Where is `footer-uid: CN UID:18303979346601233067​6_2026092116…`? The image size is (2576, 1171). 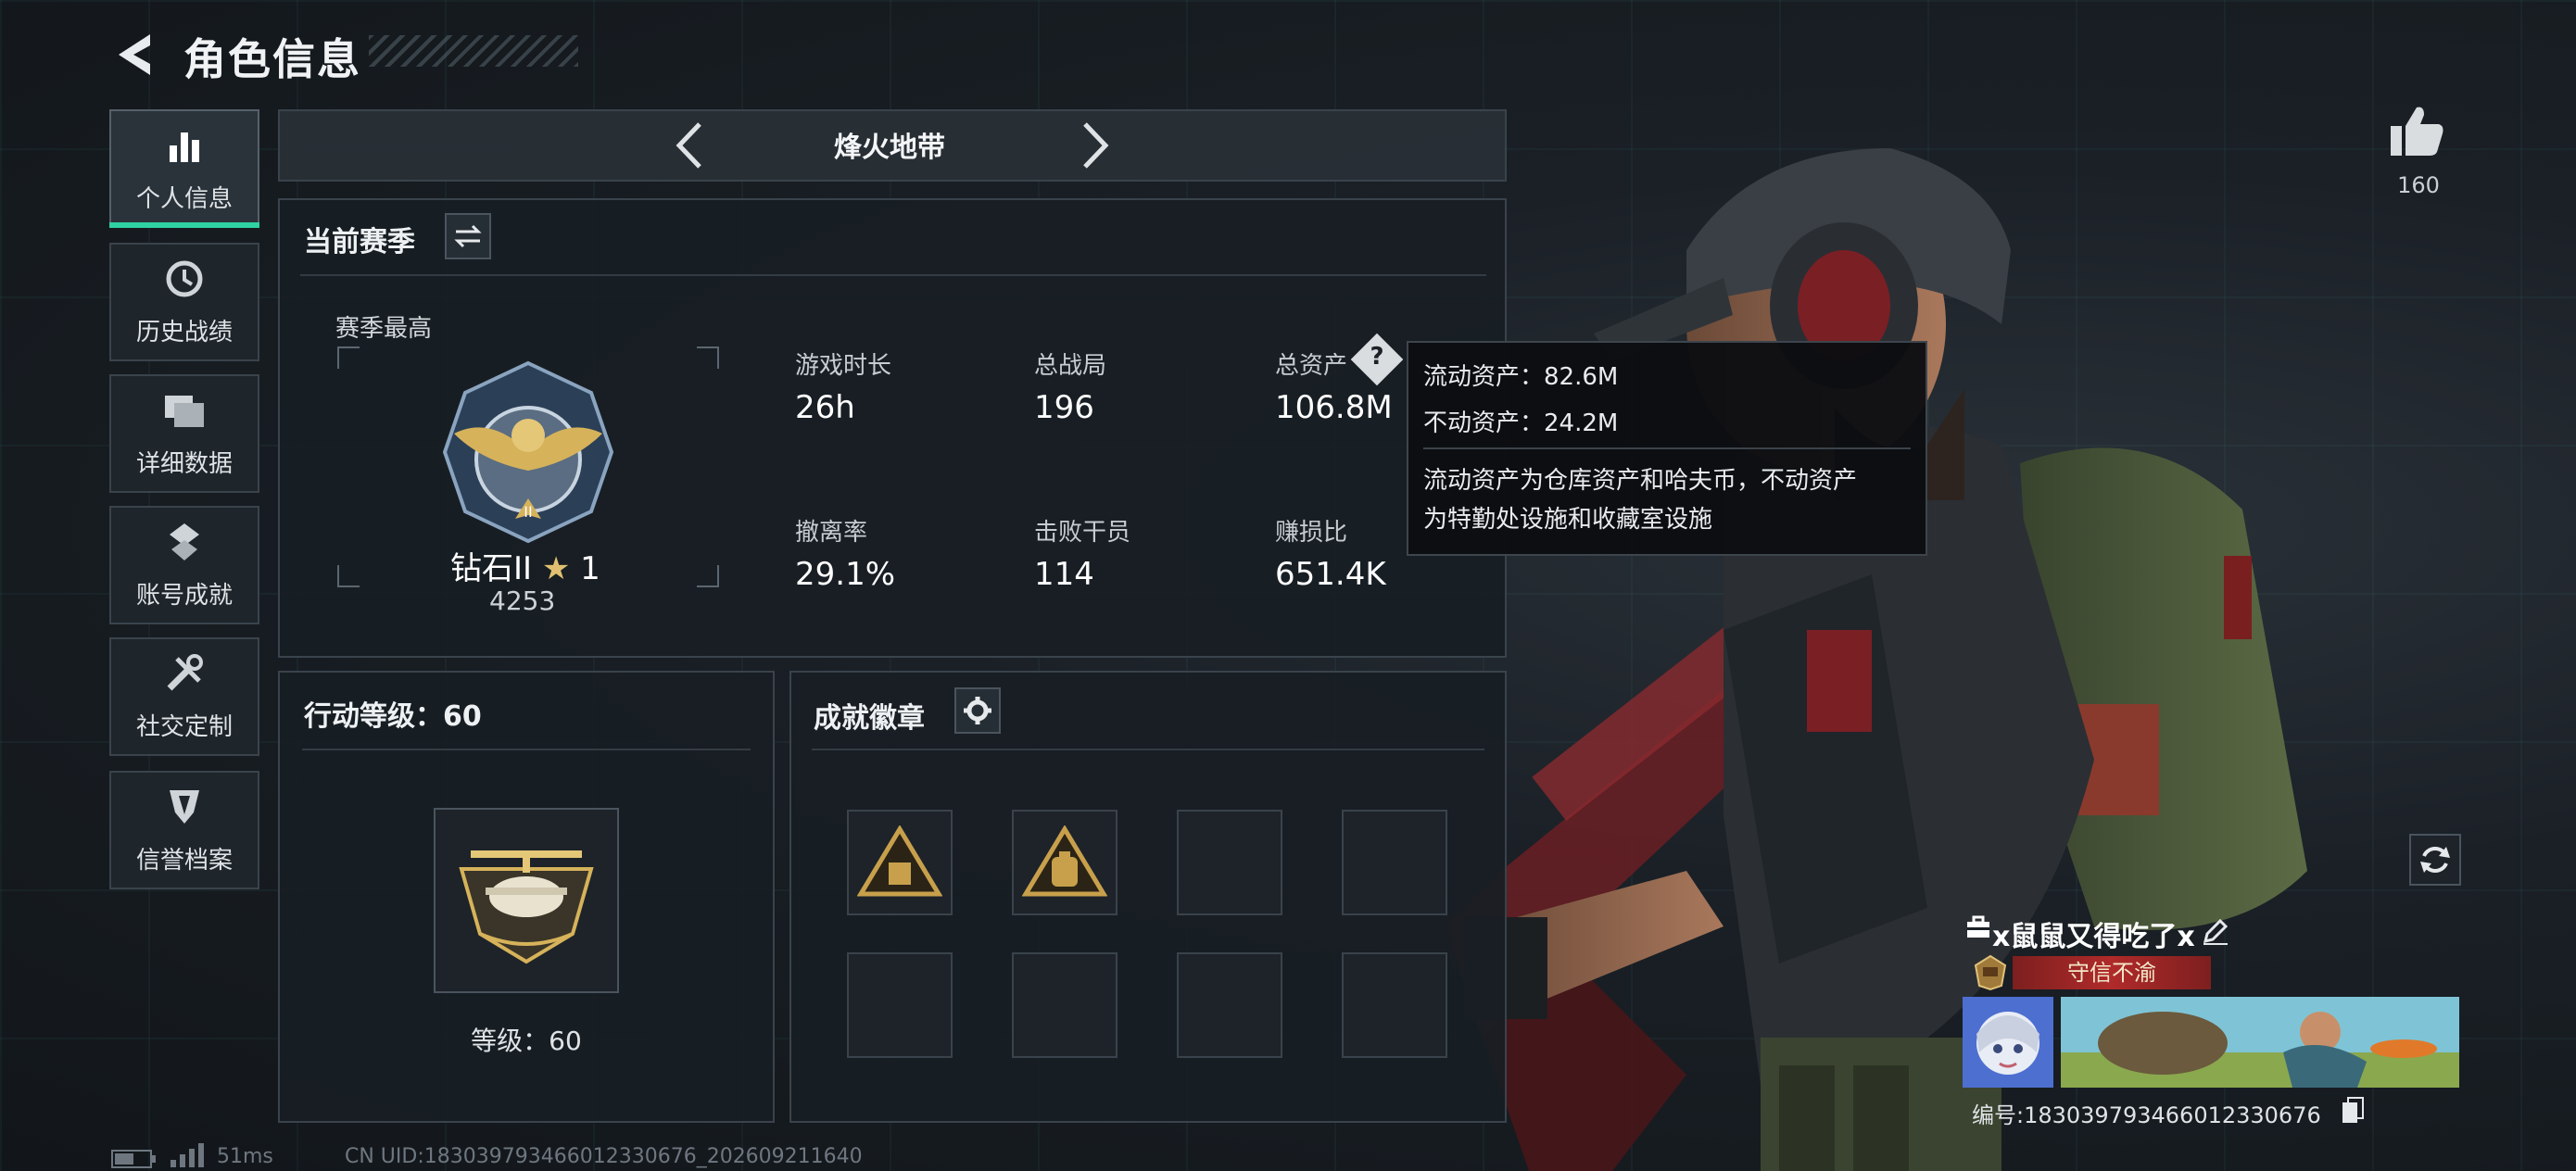 footer-uid: CN UID:18303979346601233067​6_2026092116… is located at coordinates (604, 1157).